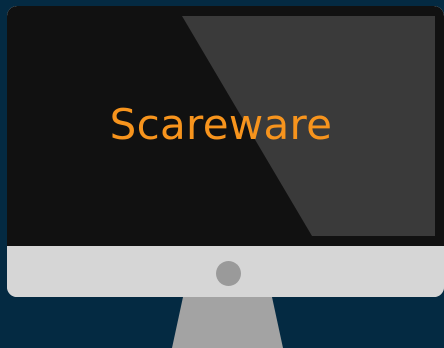  I want to click on power-button-icon, so click(228, 273).